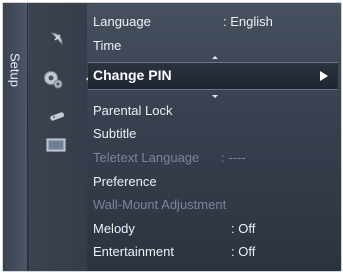  Describe the element at coordinates (57, 116) in the screenshot. I see `remote-control-icon` at that location.